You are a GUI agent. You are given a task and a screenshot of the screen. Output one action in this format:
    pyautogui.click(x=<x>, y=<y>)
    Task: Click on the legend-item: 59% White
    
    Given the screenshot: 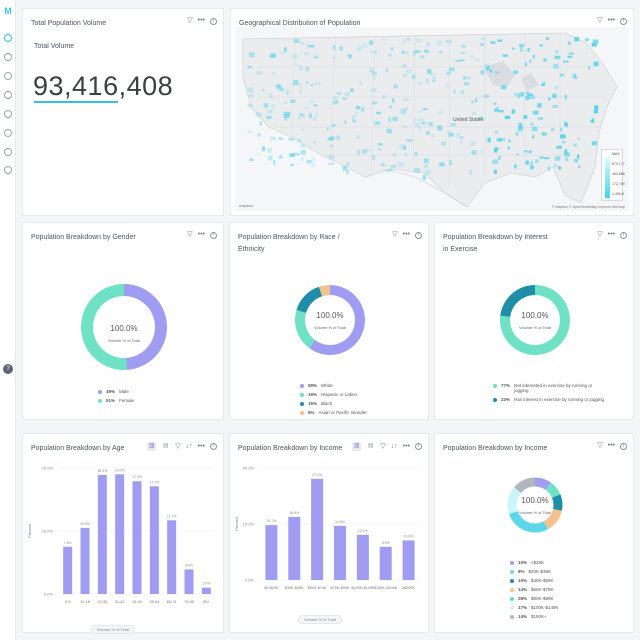 What is the action you would take?
    pyautogui.click(x=333, y=385)
    